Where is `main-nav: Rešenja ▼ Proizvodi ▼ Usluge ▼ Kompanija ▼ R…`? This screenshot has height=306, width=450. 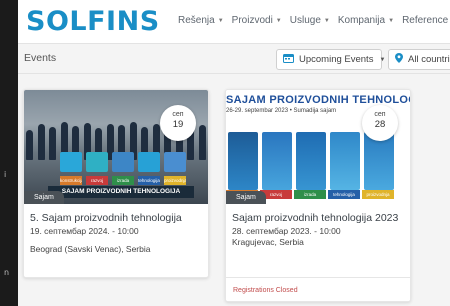 main-nav: Rešenja ▼ Proizvodi ▼ Usluge ▼ Kompanija ▼ R… is located at coordinates (314, 20).